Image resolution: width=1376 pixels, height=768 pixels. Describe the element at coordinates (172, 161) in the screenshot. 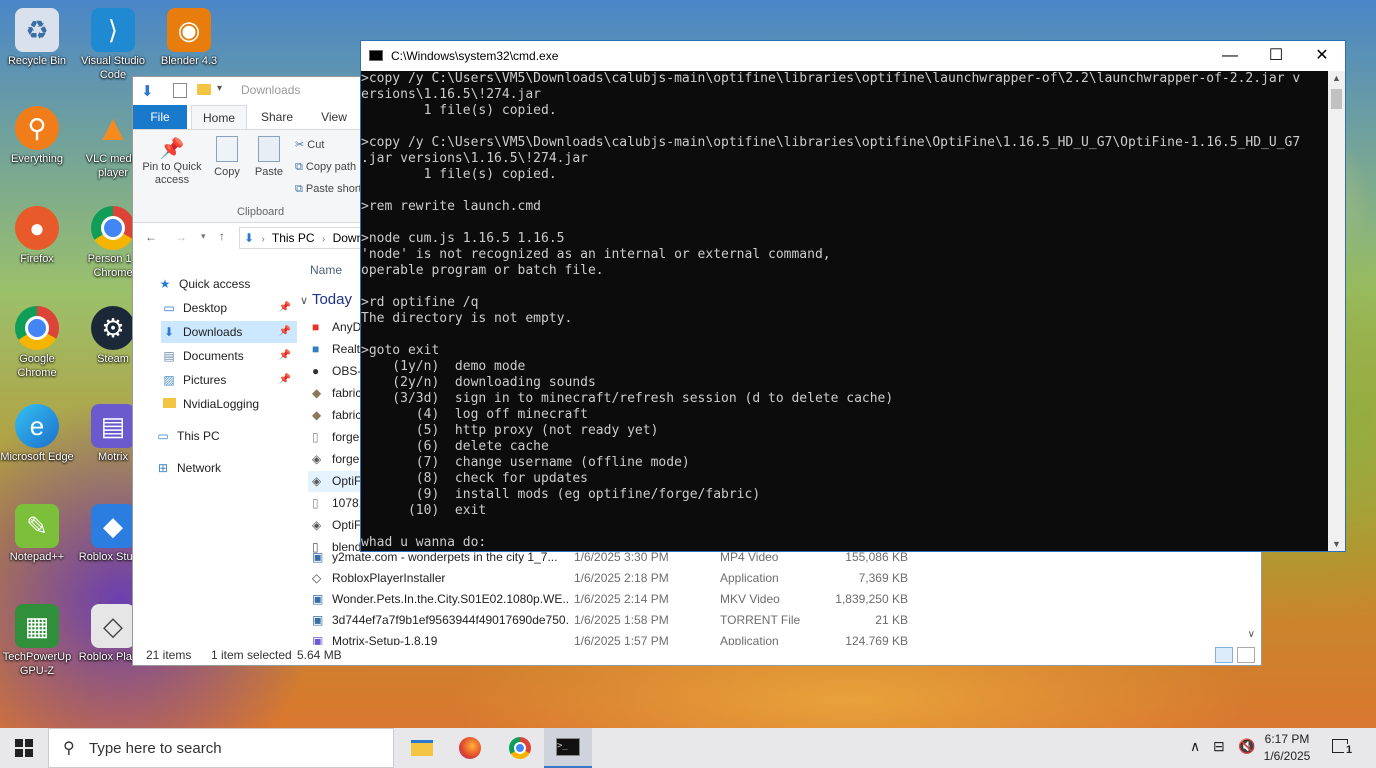

I see `pin-to-quick-access-button: 📌 Pin to Quick access` at that location.